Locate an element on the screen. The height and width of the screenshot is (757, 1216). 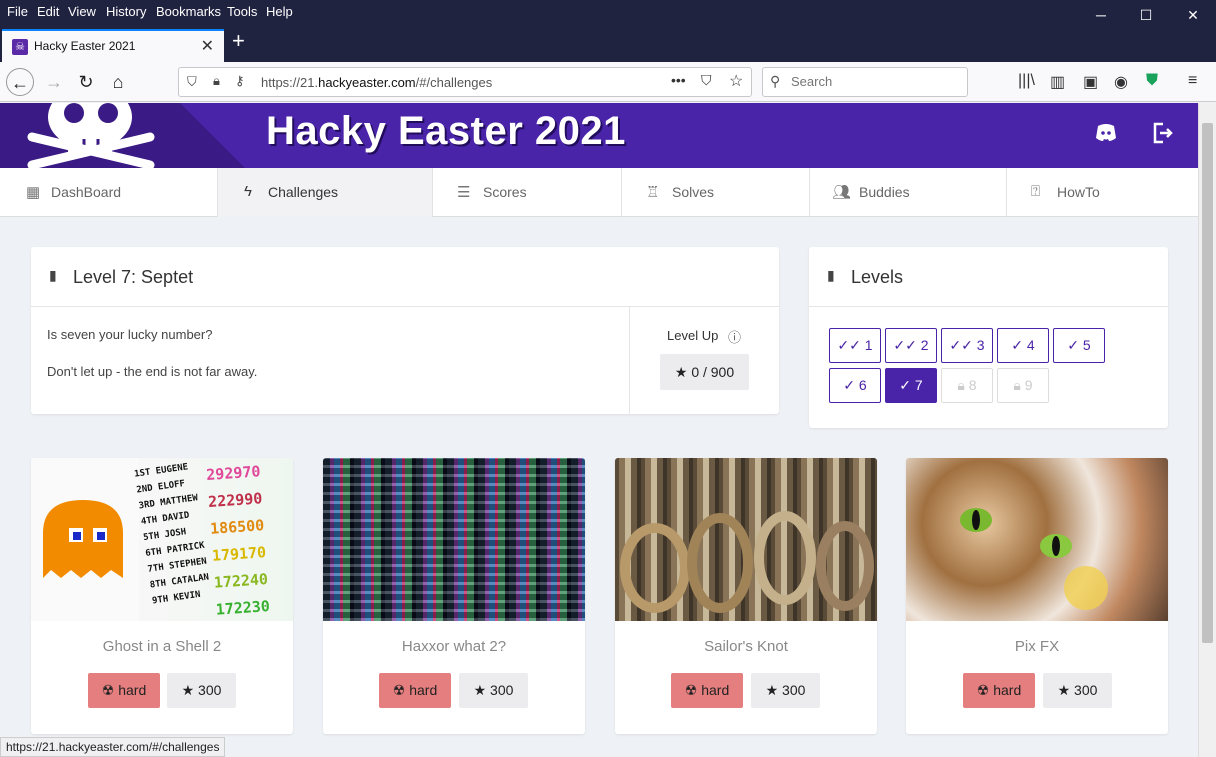
challenge-title: Sailor's Knot is located at coordinates (746, 646).